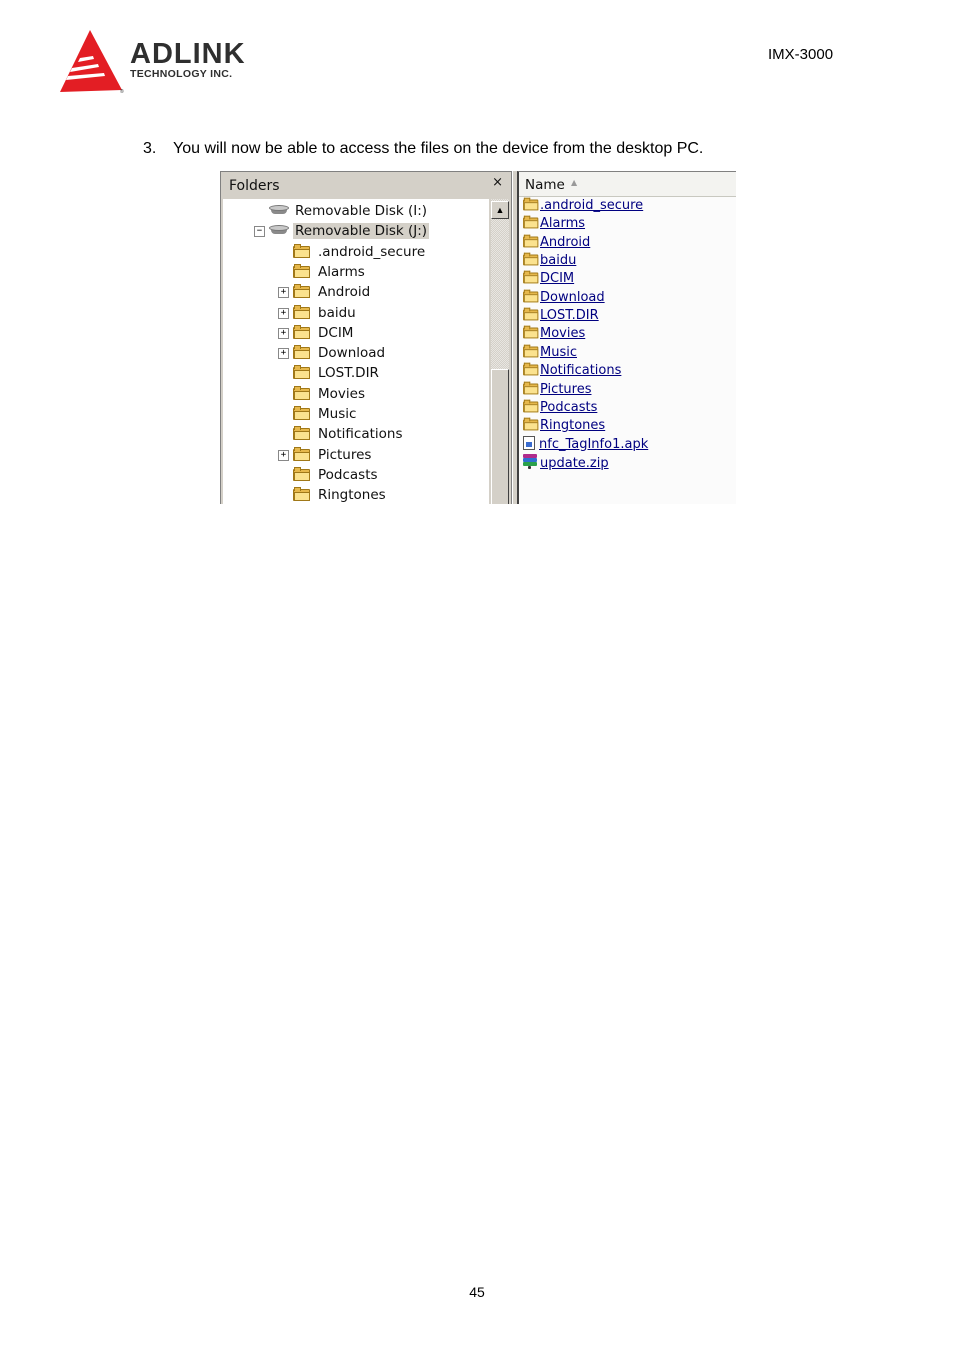 This screenshot has width=954, height=1350. I want to click on apk-file-icon, so click(529, 442).